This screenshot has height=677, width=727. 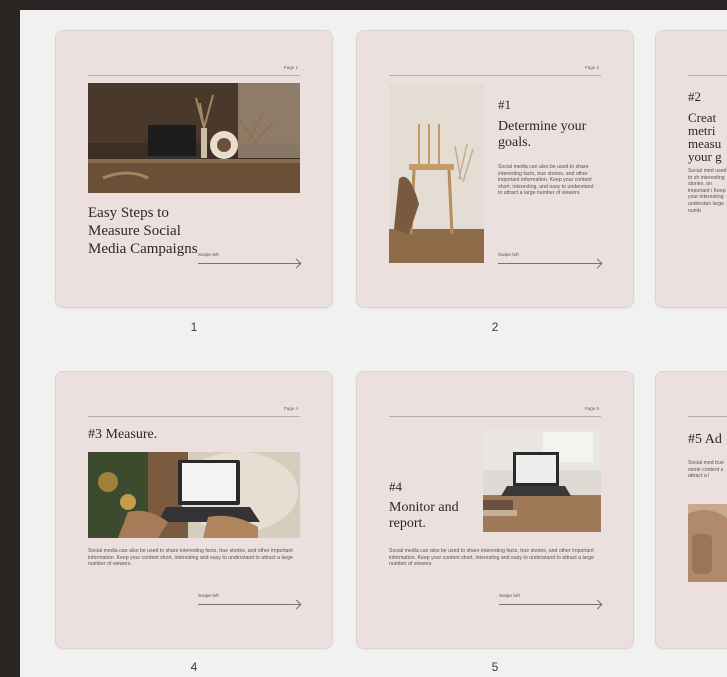 What do you see at coordinates (542, 134) in the screenshot?
I see `step-title: Determine your goals.` at bounding box center [542, 134].